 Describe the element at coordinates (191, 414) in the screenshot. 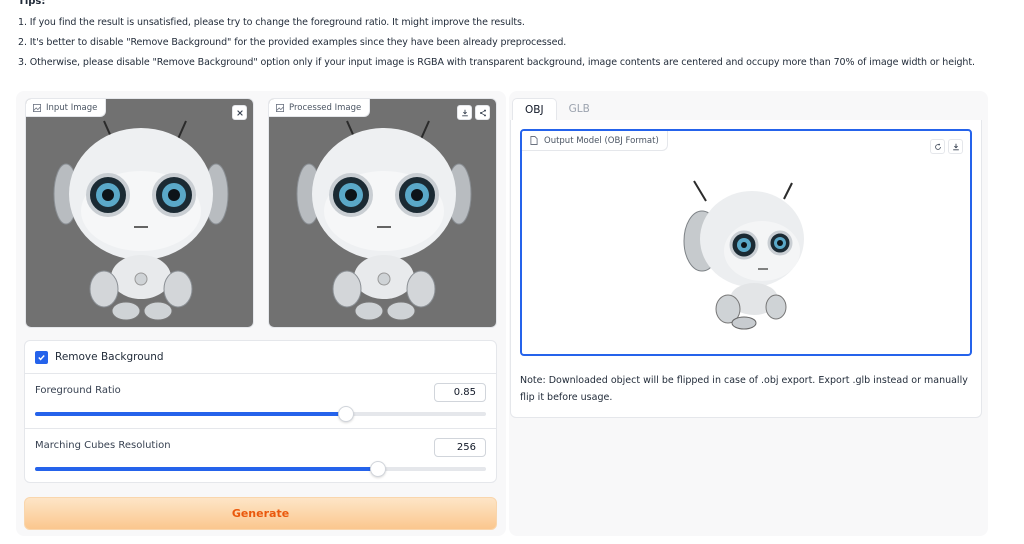

I see `foreground-ratio-fill` at that location.